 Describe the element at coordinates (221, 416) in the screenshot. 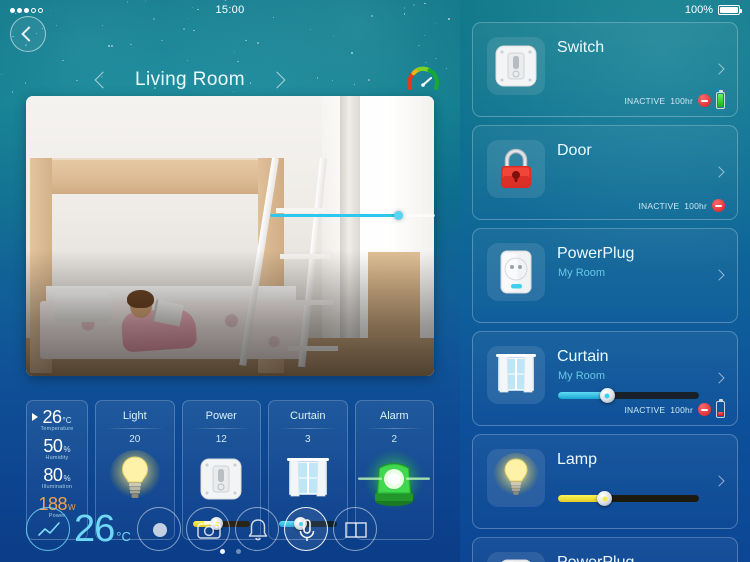

I see `widget-title: Power` at that location.